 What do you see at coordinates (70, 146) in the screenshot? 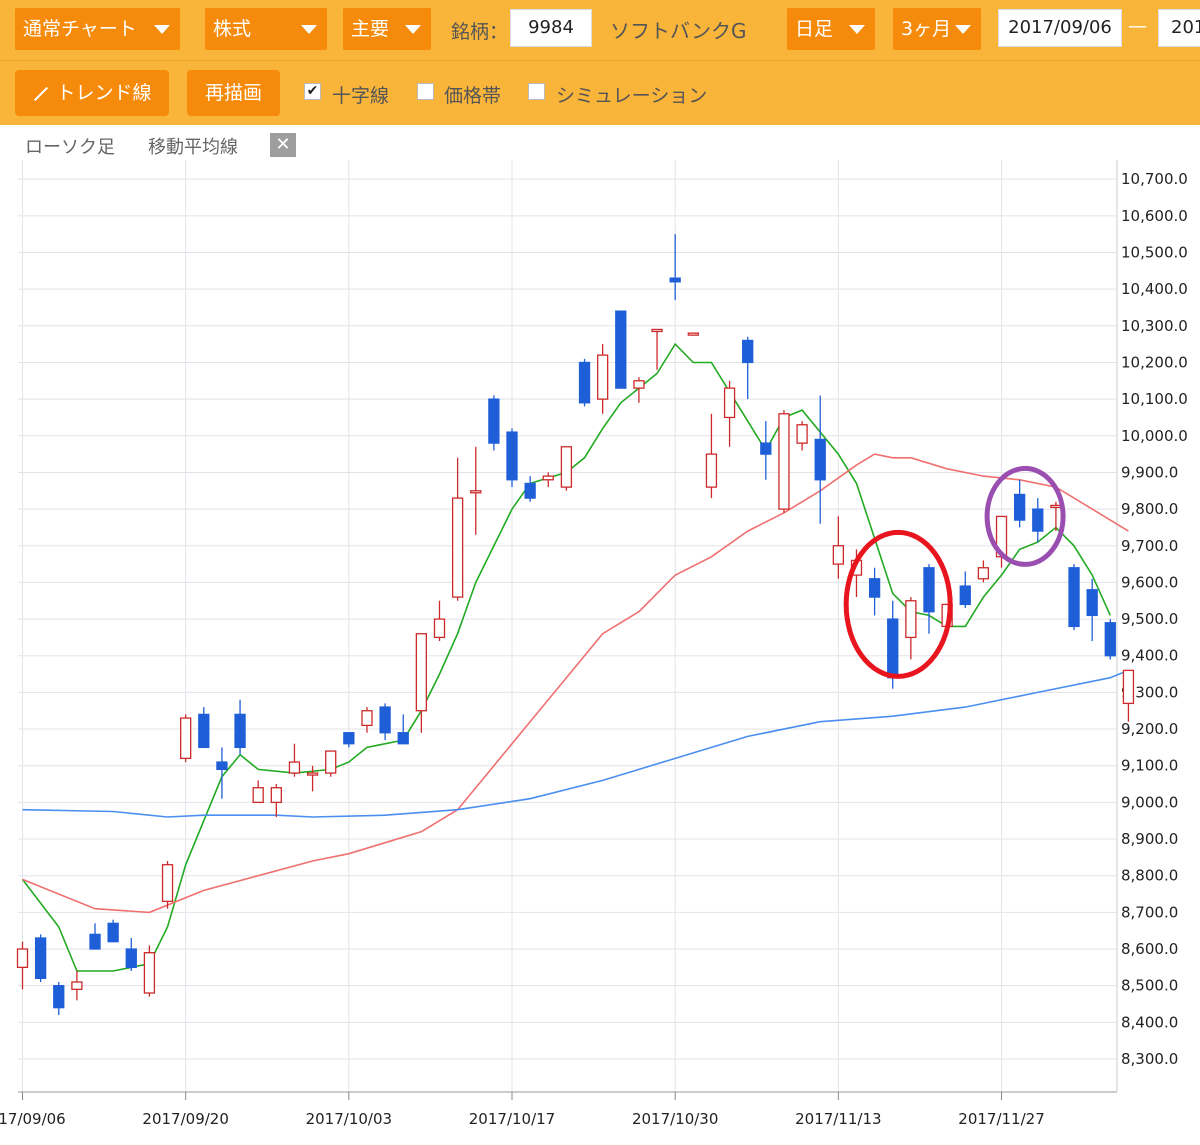
I see `tab-candles: ローソク足` at bounding box center [70, 146].